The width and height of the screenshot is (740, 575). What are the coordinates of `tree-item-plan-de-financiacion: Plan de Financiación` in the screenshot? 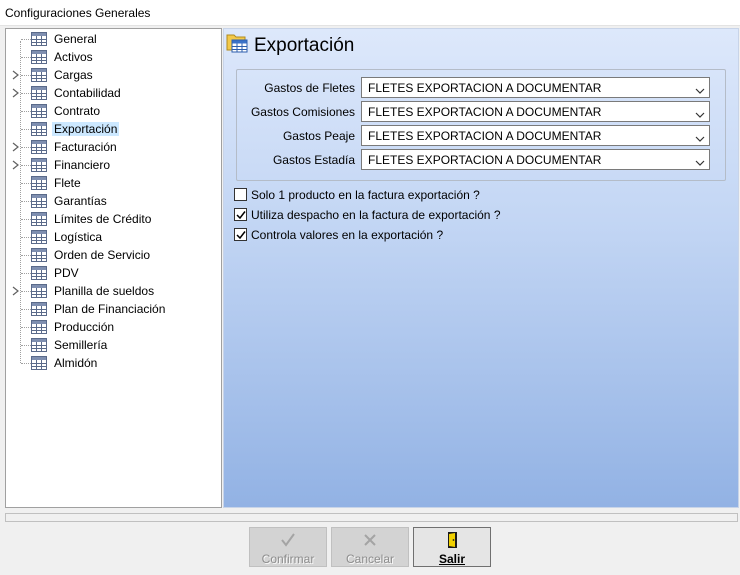 It's located at (113, 309).